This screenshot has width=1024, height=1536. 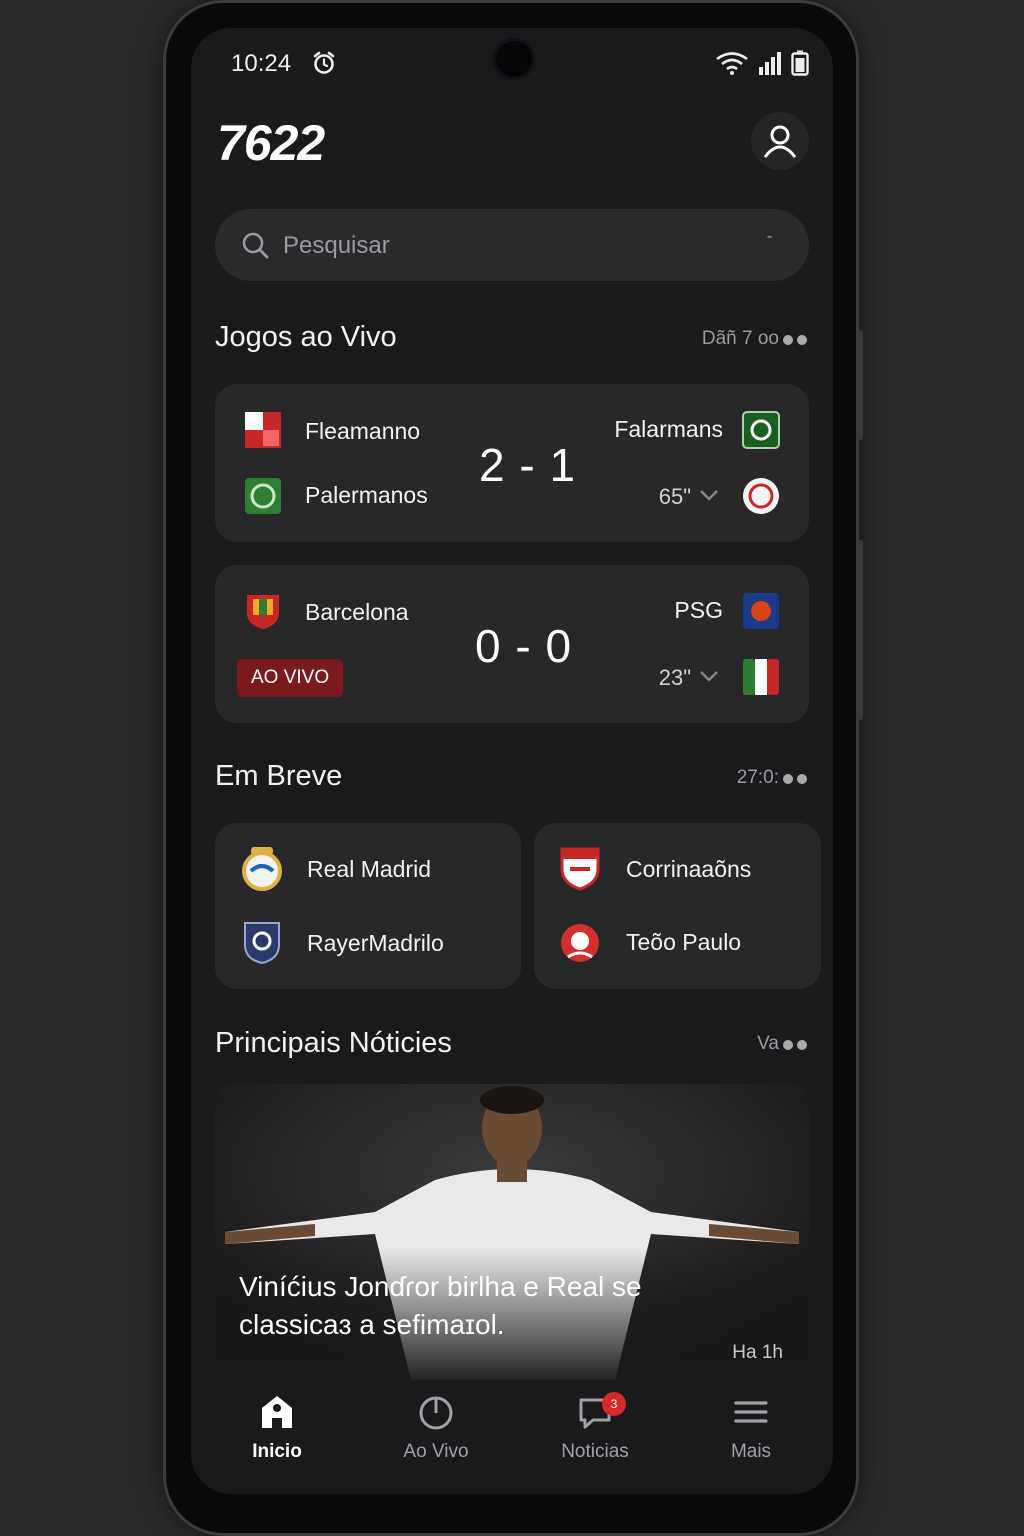 What do you see at coordinates (375, 943) in the screenshot?
I see `team-name: RayerMadrilo` at bounding box center [375, 943].